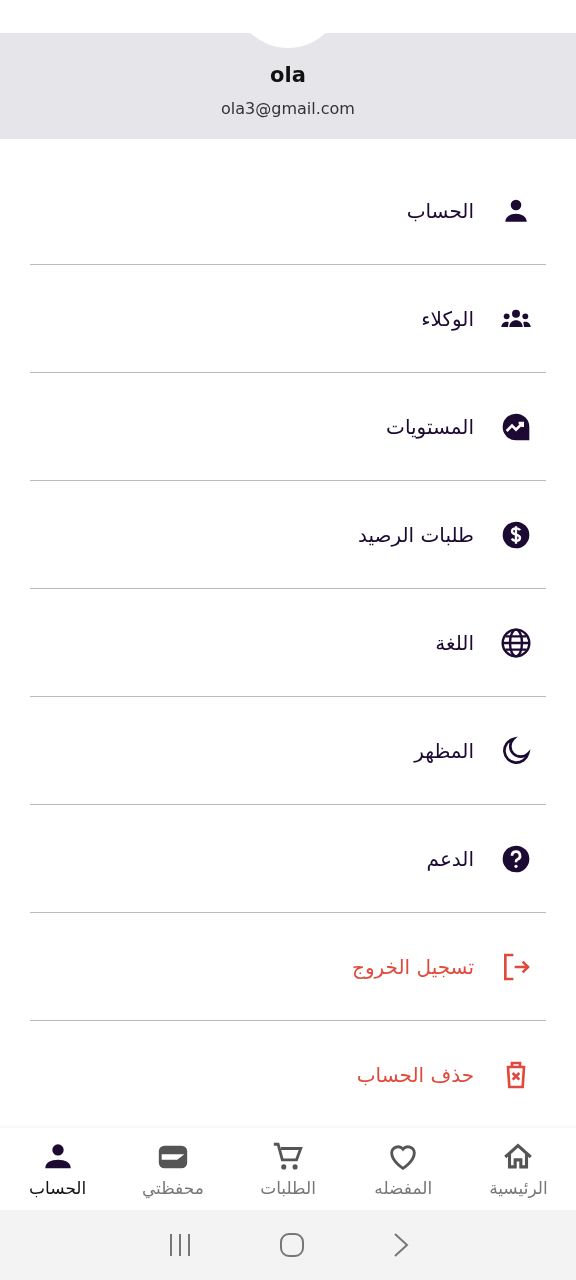 Image resolution: width=576 pixels, height=1280 pixels. Describe the element at coordinates (288, 1169) in the screenshot. I see `nav-tab: الطلبات` at that location.